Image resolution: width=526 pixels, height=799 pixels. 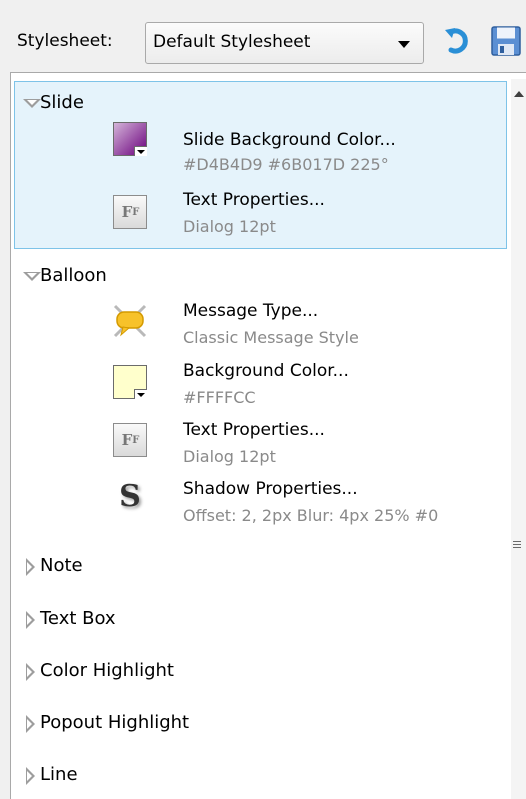 What do you see at coordinates (73, 275) in the screenshot?
I see `section-balloon-title: Balloon` at bounding box center [73, 275].